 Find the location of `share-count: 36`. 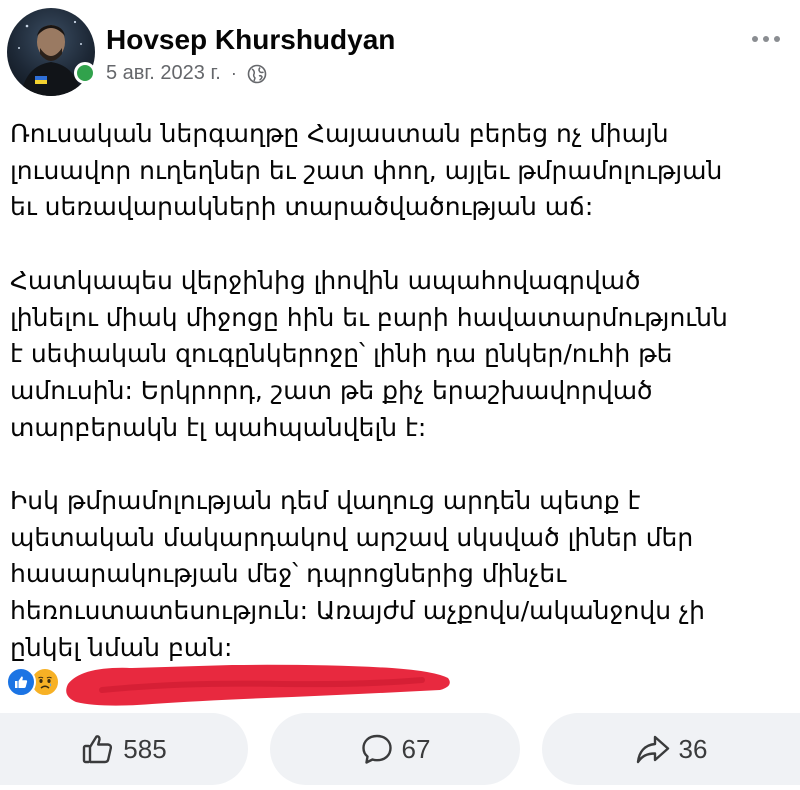

share-count: 36 is located at coordinates (693, 748).